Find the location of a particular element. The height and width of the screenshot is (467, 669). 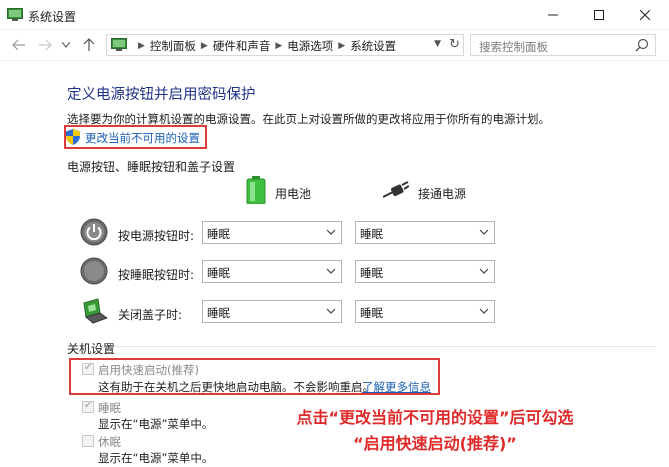

sleep-icon is located at coordinates (94, 271).